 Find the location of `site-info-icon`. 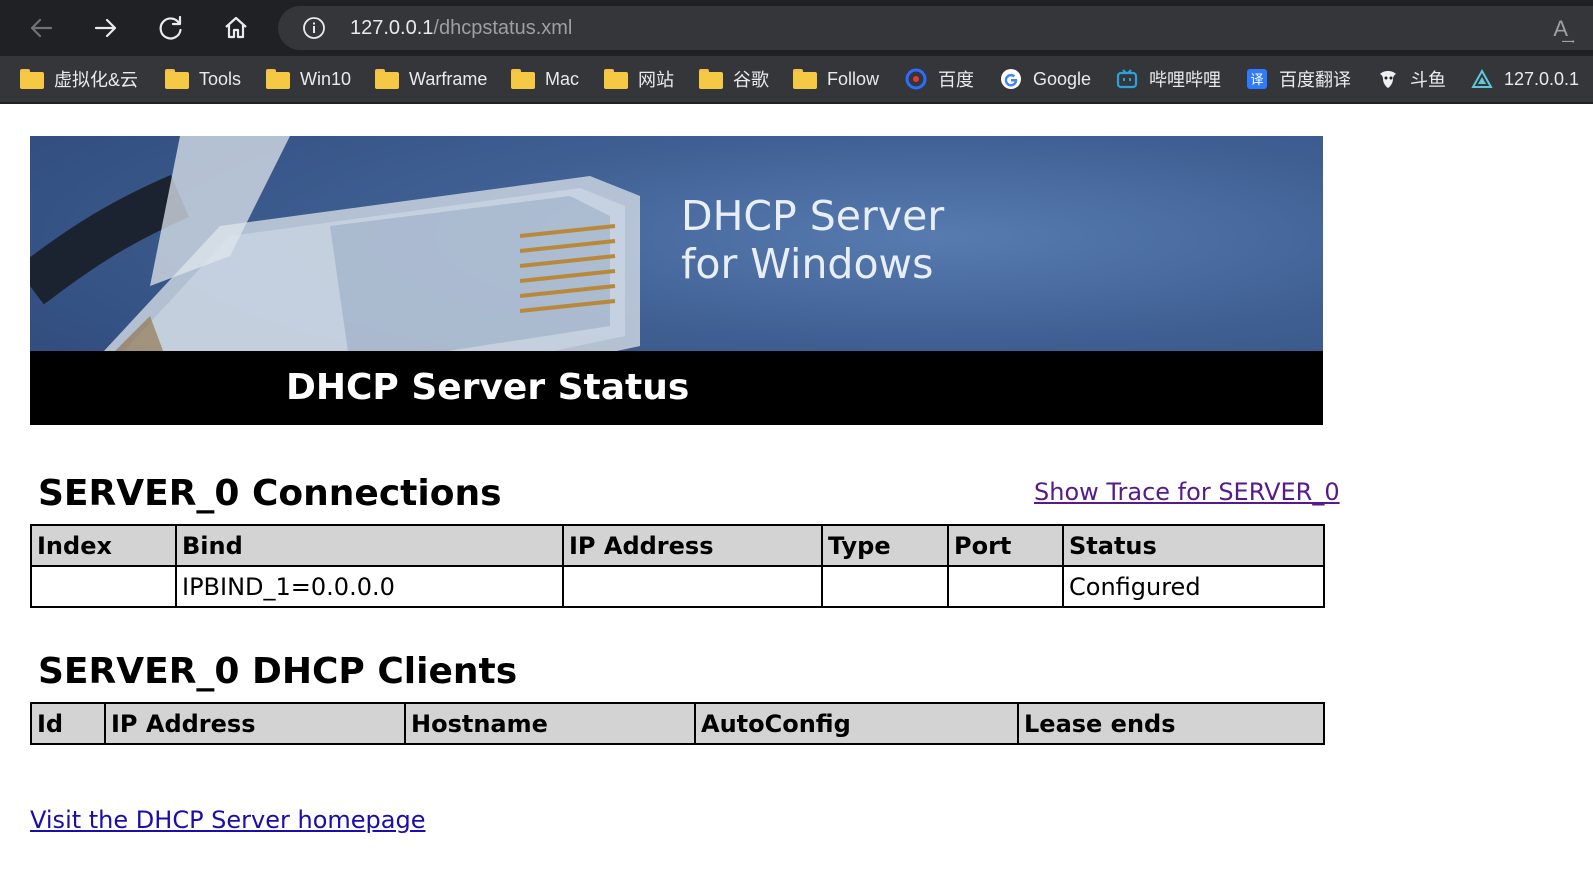

site-info-icon is located at coordinates (314, 28).